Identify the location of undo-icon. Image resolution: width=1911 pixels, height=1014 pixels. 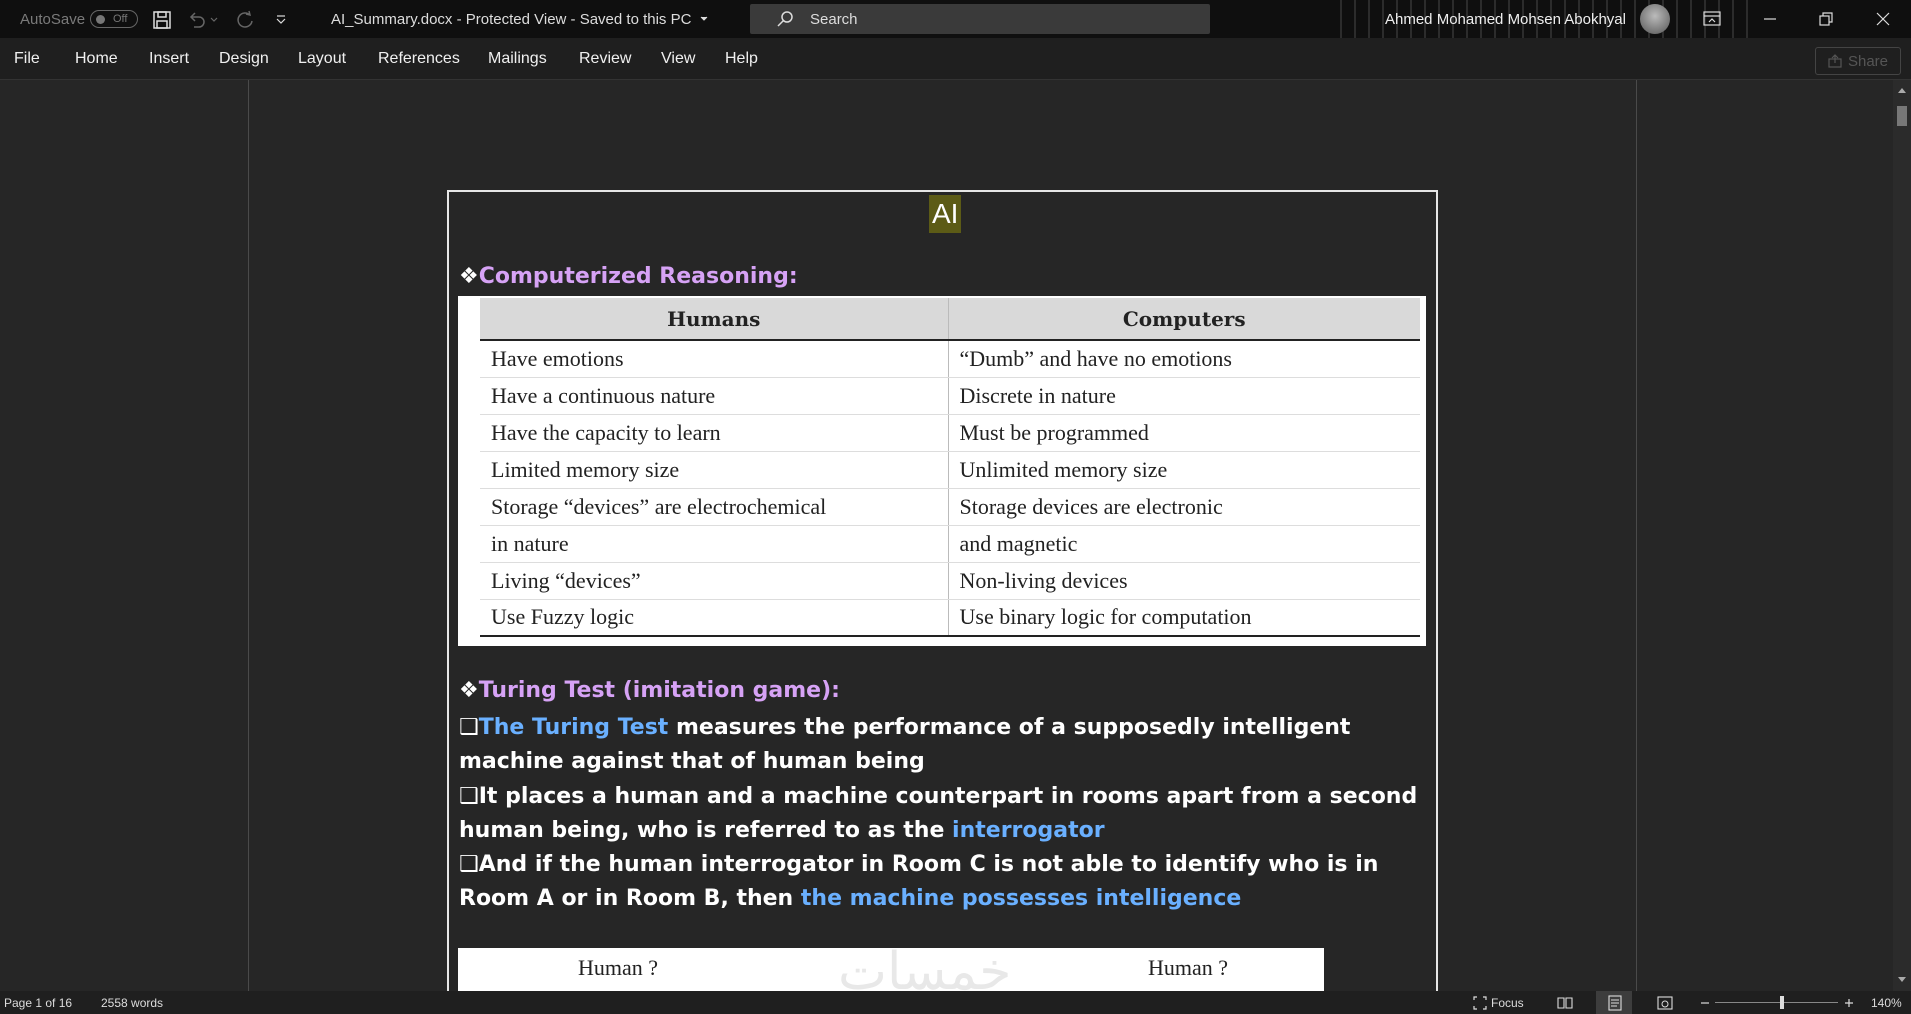
(196, 20).